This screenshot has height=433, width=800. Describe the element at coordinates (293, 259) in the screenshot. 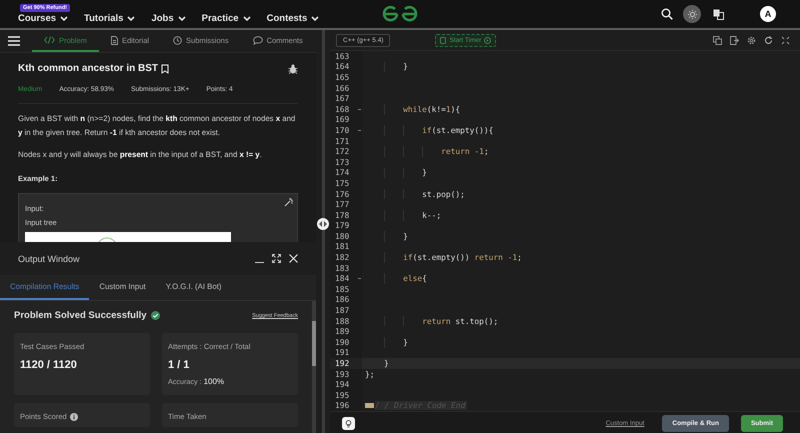

I see `close-icon` at that location.